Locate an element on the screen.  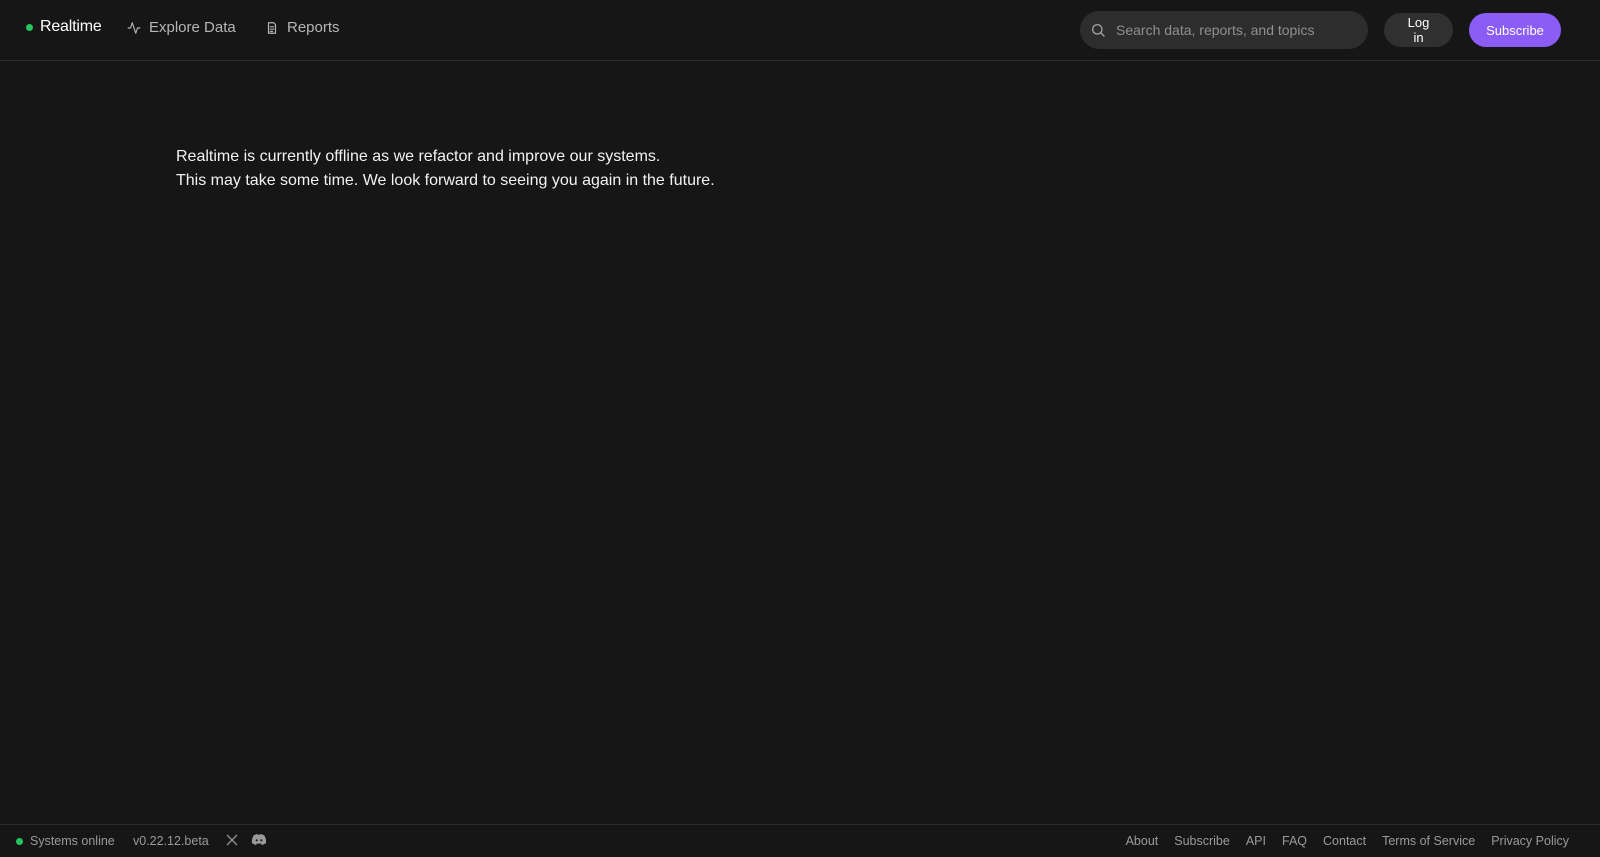
footer-link-terms: Terms of Service is located at coordinates (1428, 841).